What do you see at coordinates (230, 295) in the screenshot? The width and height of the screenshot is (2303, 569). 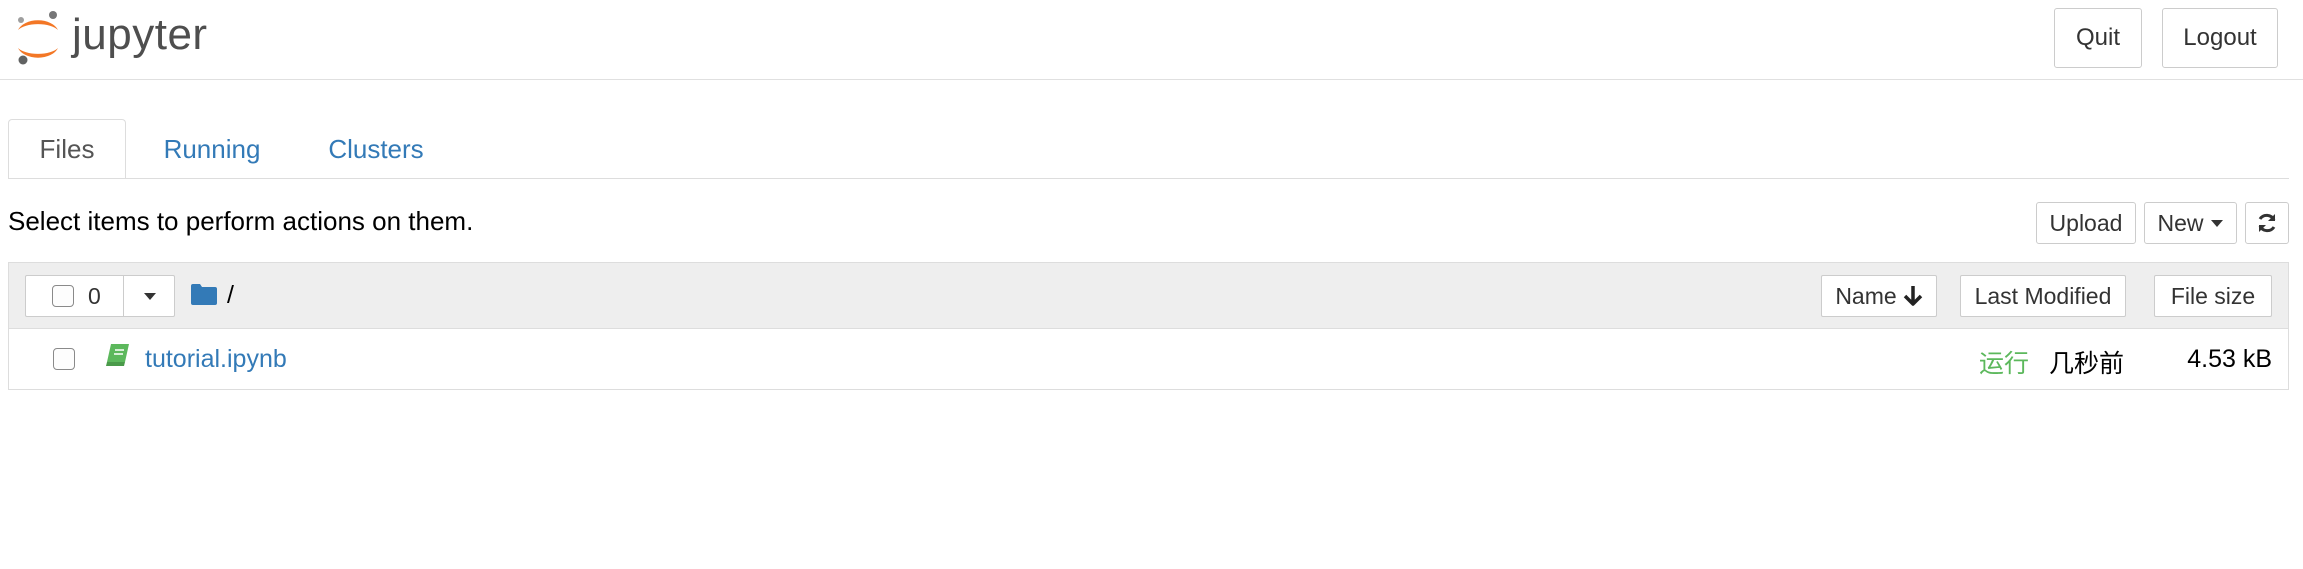 I see `breadcrumb-path: /` at bounding box center [230, 295].